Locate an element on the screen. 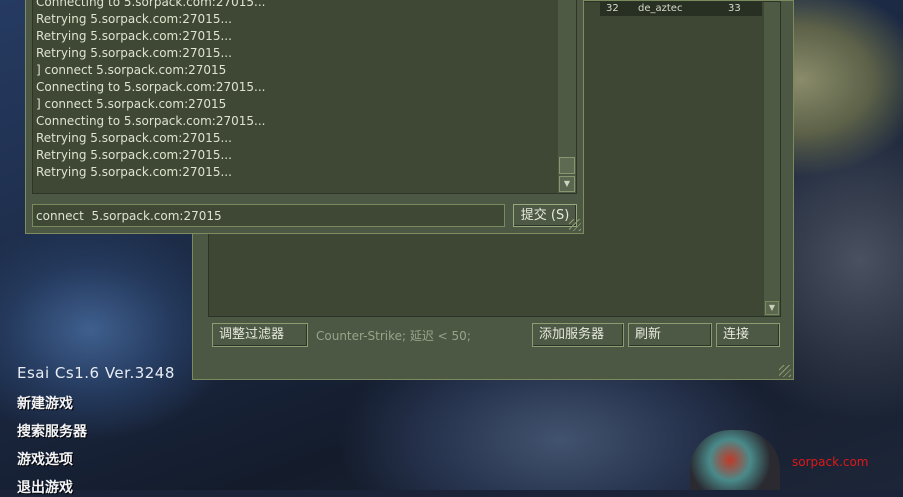  connect-button: 连接 is located at coordinates (748, 335).